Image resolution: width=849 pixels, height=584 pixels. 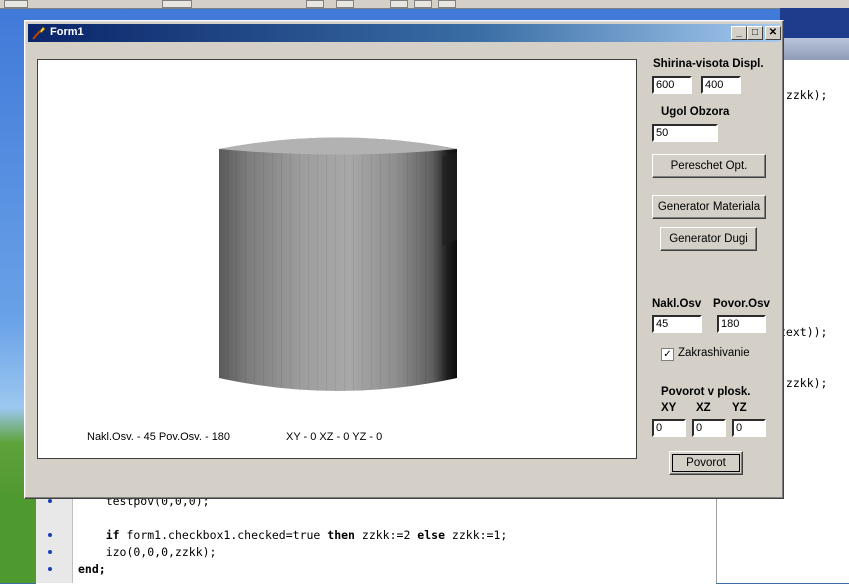 I want to click on app-icon, so click(x=39, y=33).